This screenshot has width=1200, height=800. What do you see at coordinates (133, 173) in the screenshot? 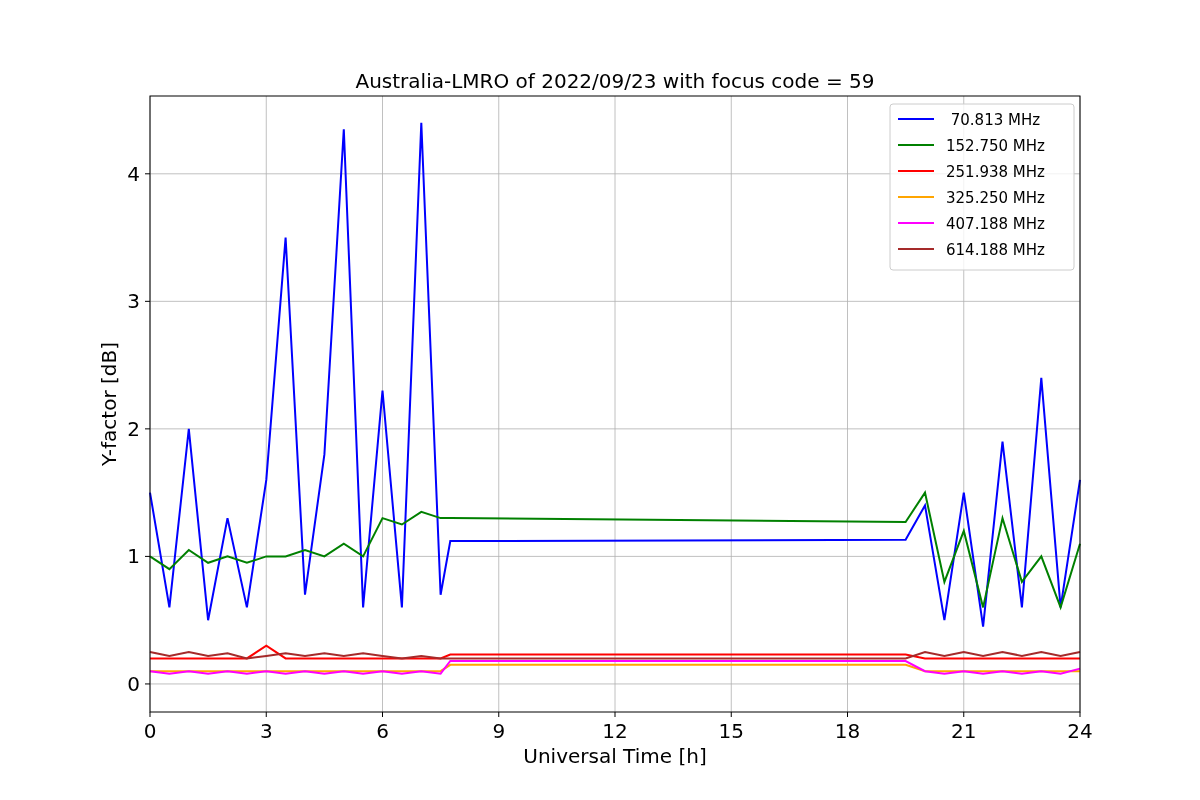
I see `y-tick-label: 4` at bounding box center [133, 173].